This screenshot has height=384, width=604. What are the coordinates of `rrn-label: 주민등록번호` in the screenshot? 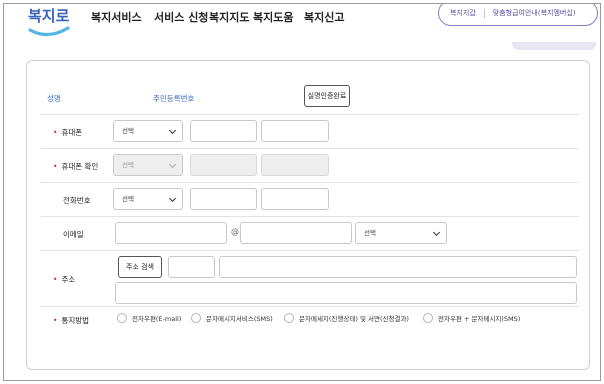 It's located at (174, 98).